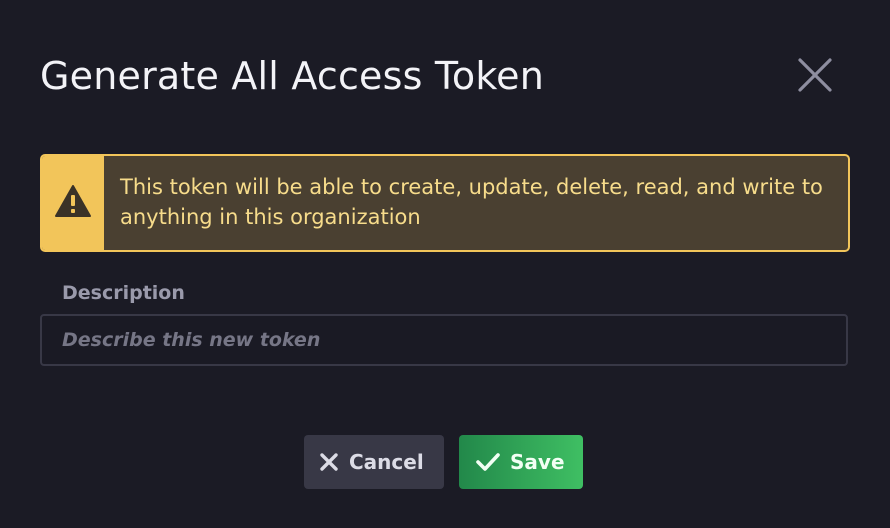 Image resolution: width=890 pixels, height=528 pixels. Describe the element at coordinates (488, 462) in the screenshot. I see `checkmark-icon` at that location.